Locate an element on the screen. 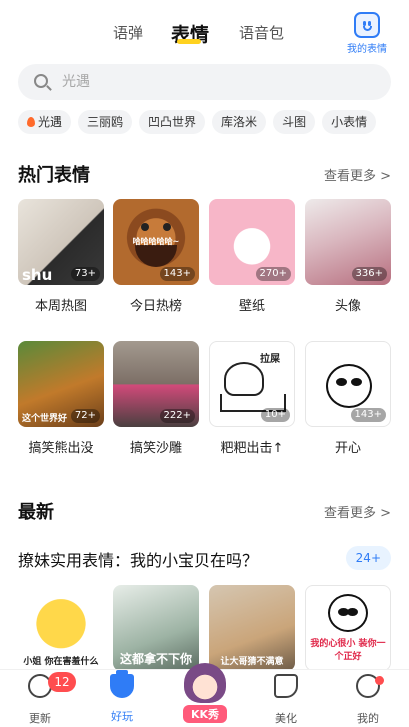  tile-thumbnail: 哈哈哈哈哈~ 143+ is located at coordinates (156, 242).